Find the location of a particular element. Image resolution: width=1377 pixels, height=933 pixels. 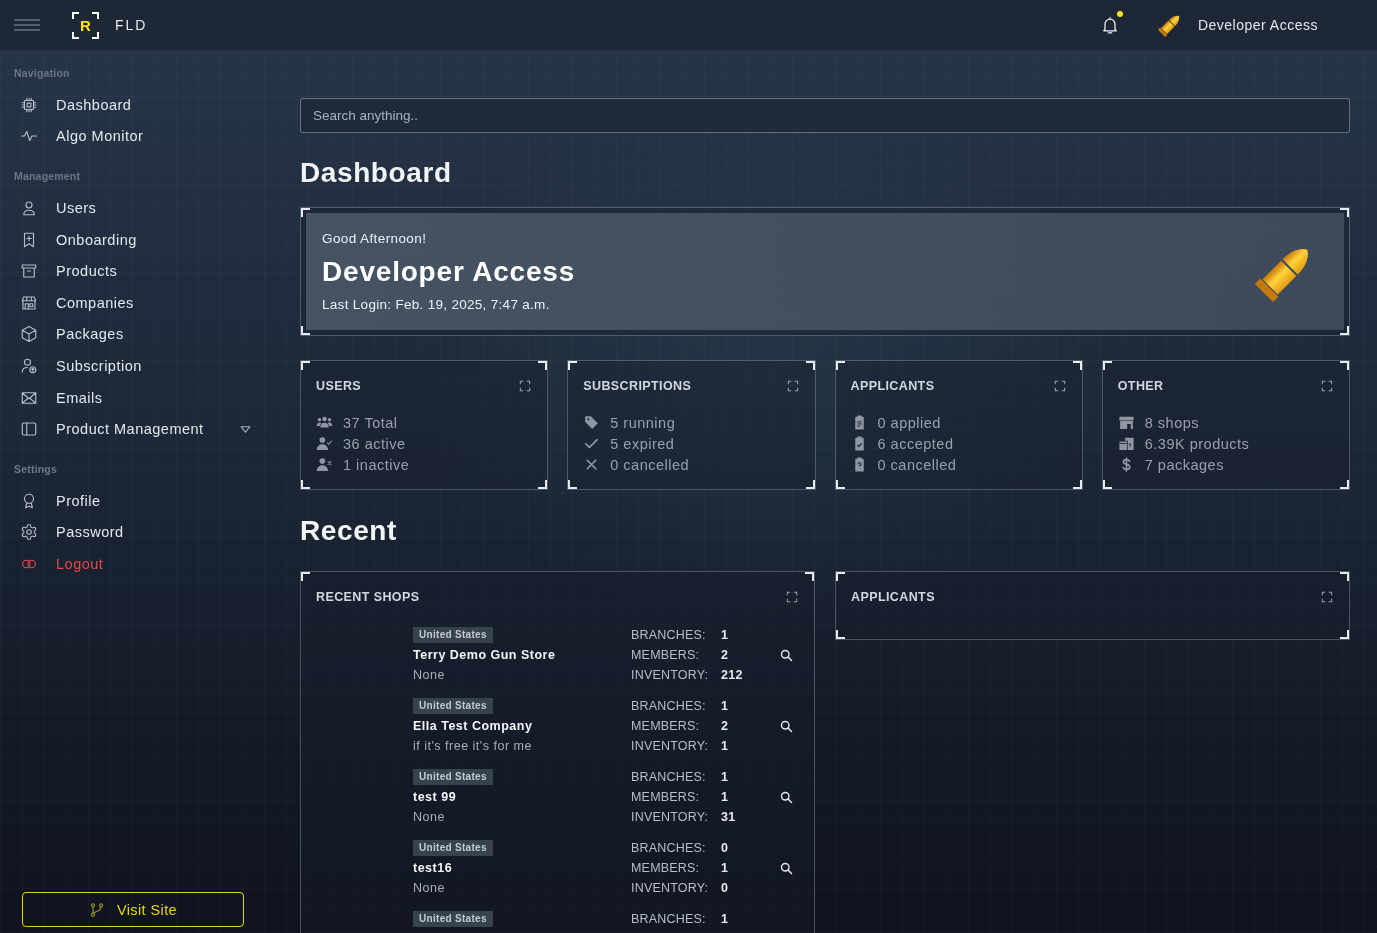

tag-icon is located at coordinates (592, 422).